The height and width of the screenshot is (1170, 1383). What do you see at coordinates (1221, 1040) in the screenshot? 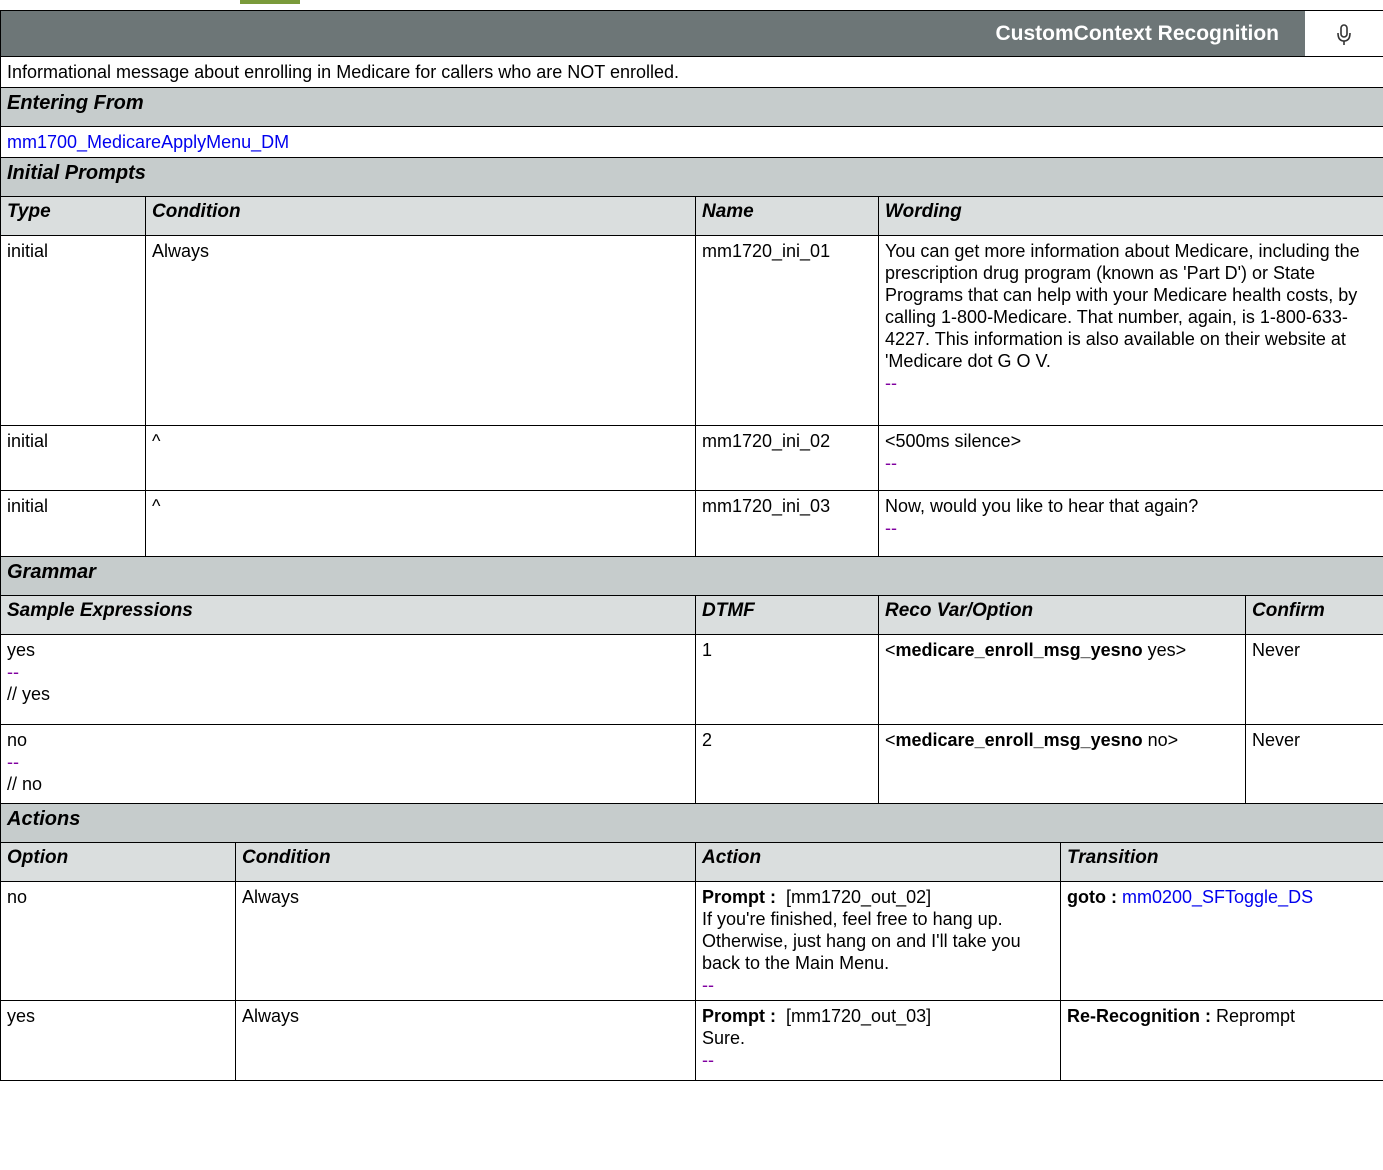
I see `transition-cell: Re-Recognition : Reprompt` at bounding box center [1221, 1040].